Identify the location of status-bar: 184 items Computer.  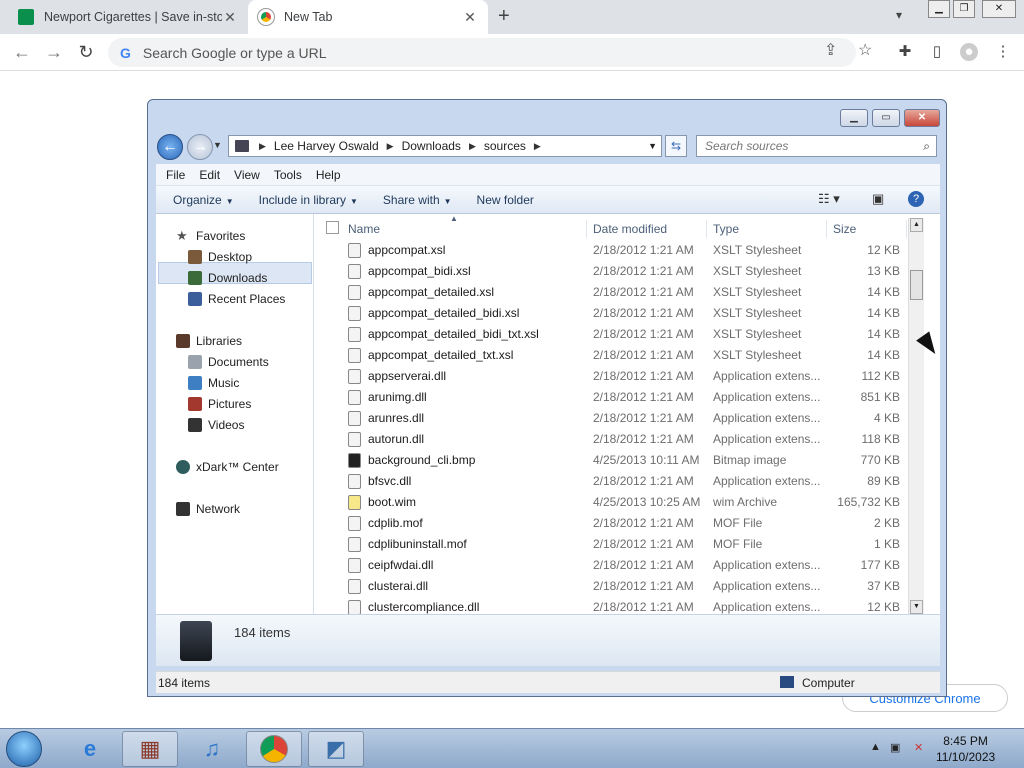
(548, 682).